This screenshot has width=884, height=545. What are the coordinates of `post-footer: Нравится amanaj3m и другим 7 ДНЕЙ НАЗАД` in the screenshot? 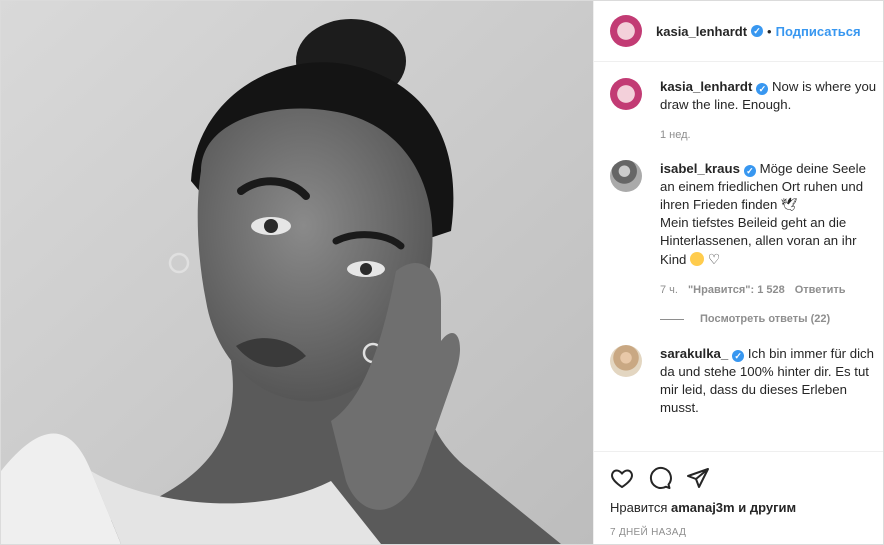 It's located at (738, 497).